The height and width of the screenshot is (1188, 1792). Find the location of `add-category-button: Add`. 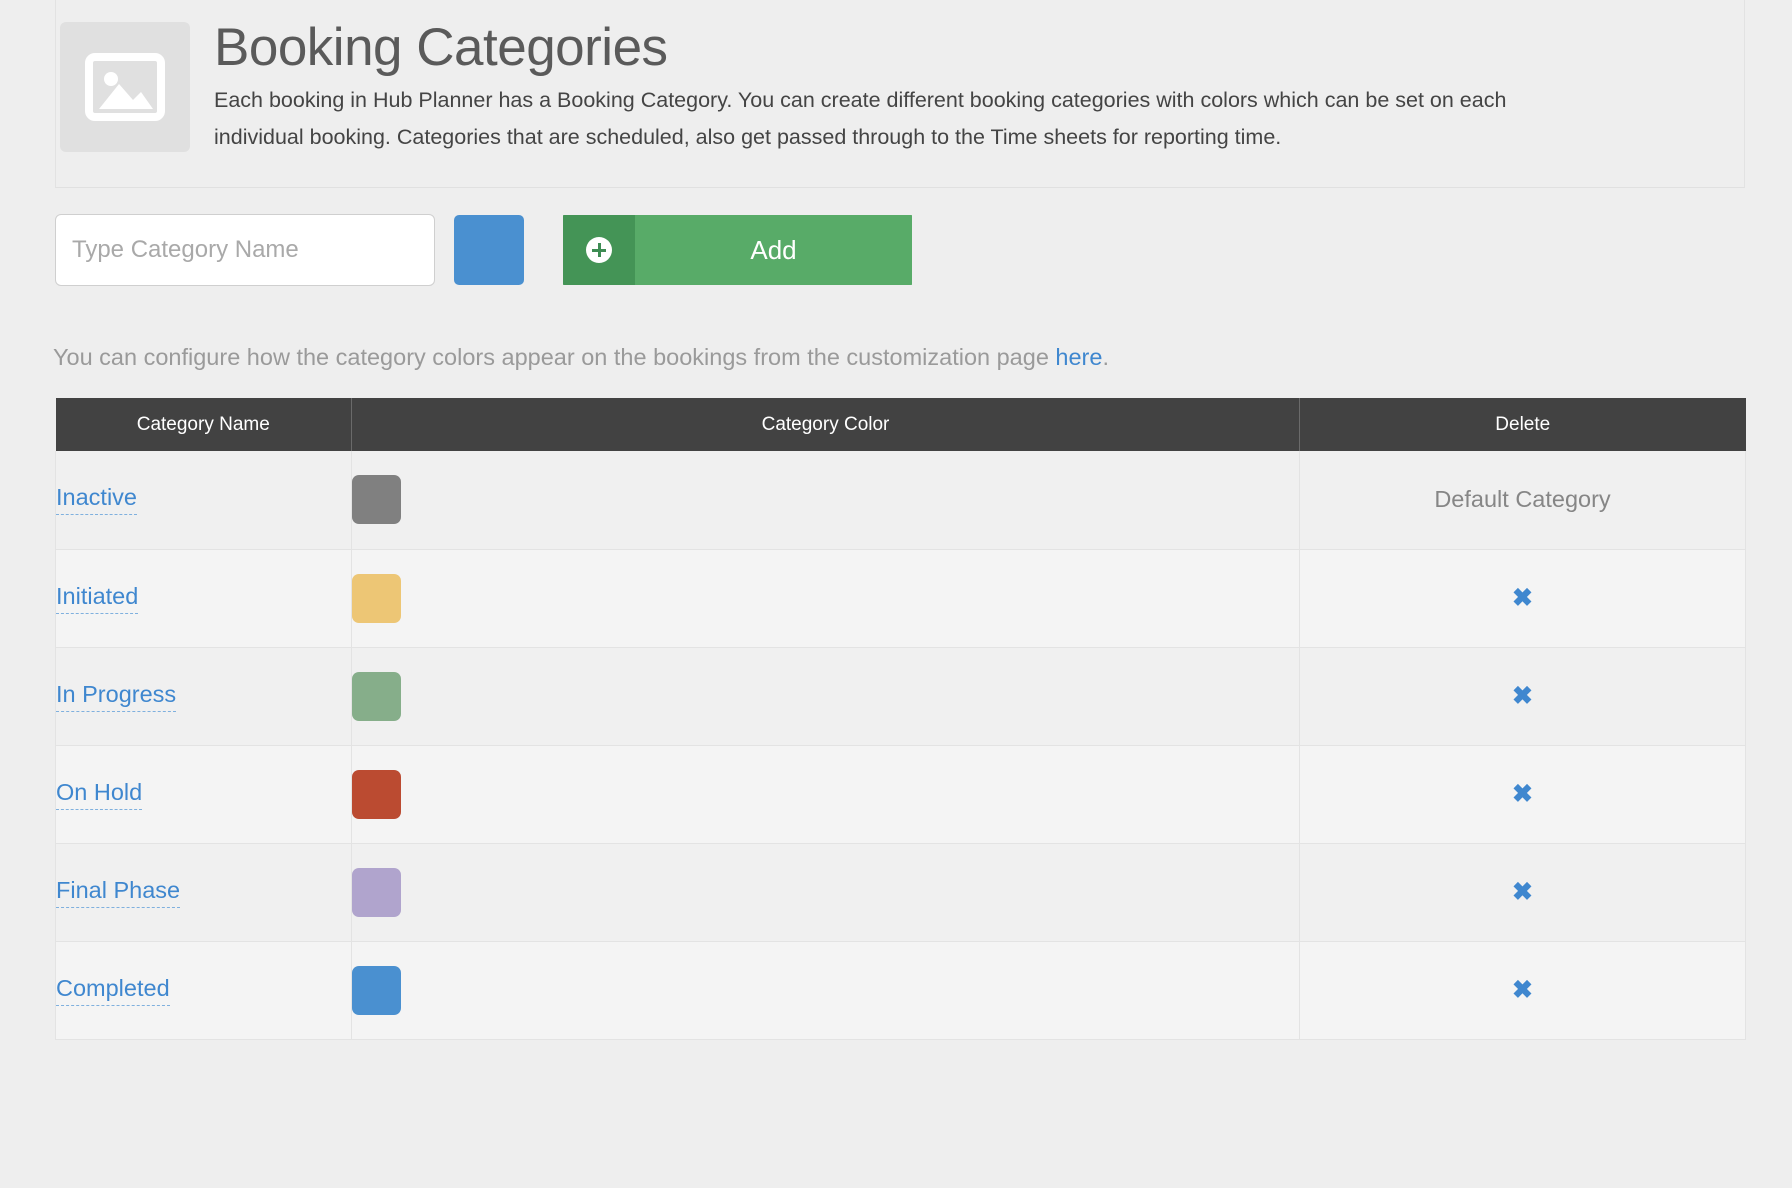

add-category-button: Add is located at coordinates (737, 250).